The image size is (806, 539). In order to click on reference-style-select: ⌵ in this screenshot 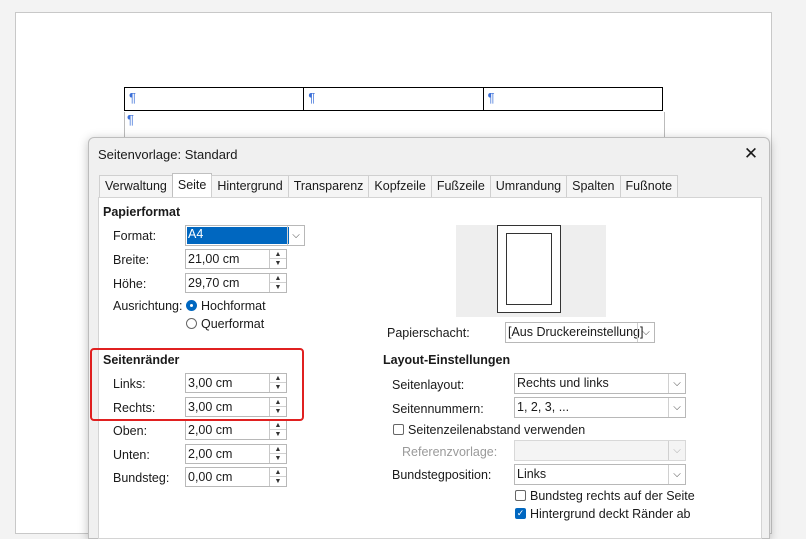, I will do `click(600, 450)`.